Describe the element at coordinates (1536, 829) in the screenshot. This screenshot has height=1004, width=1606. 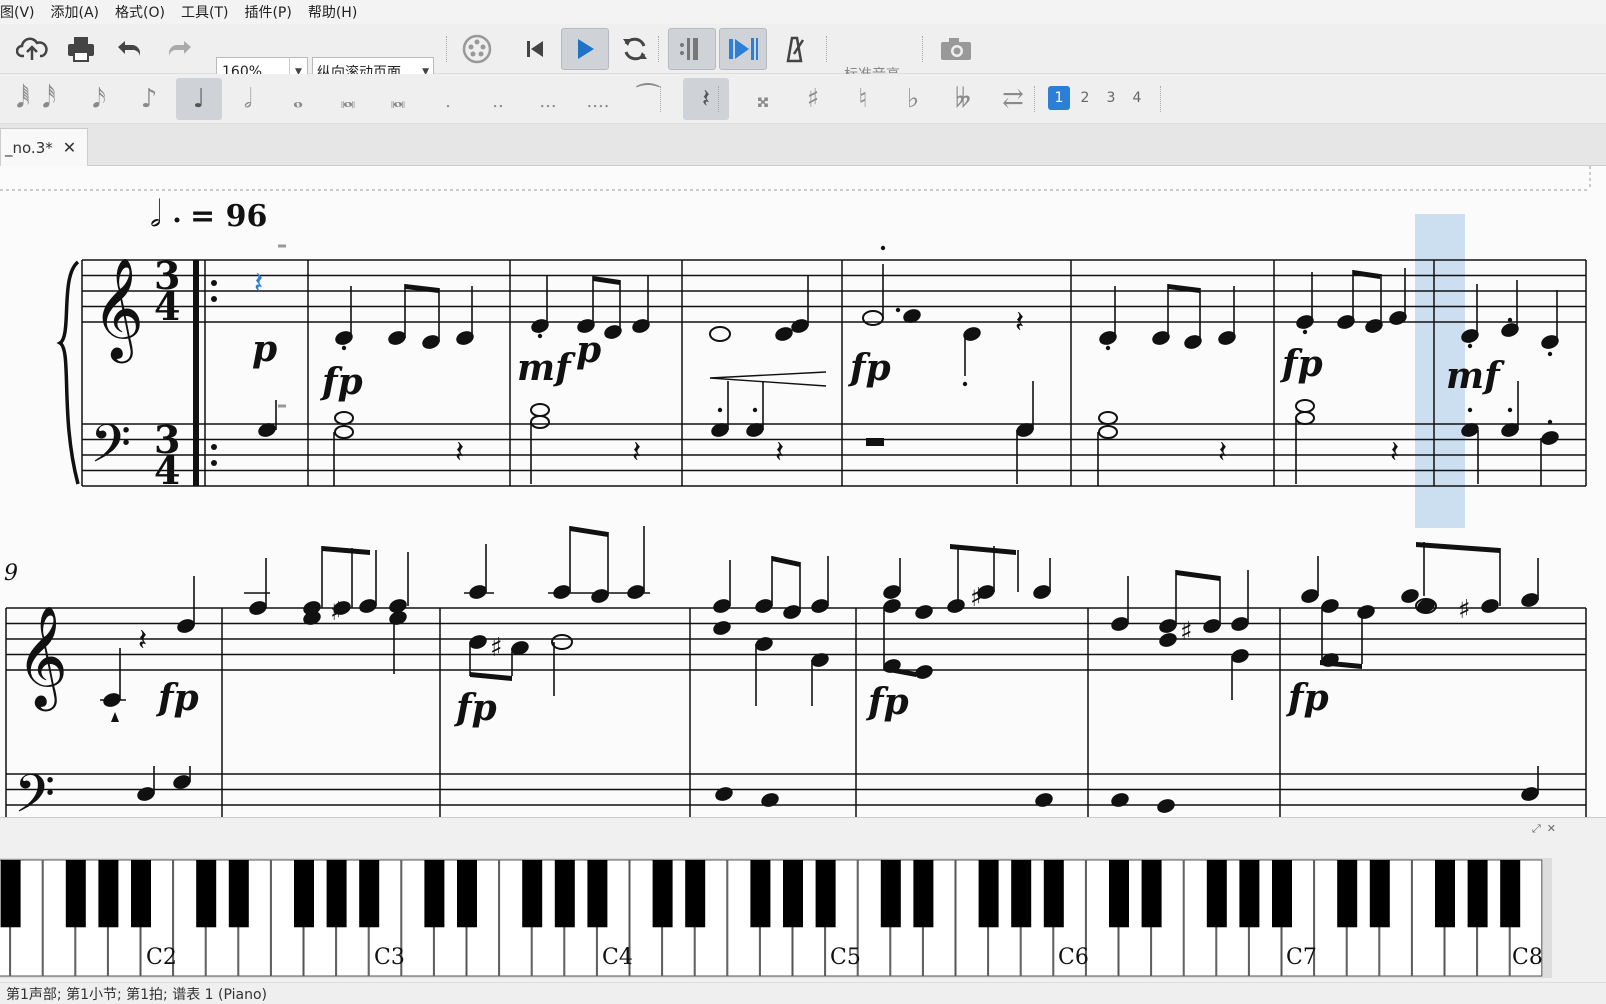
I see `float-icon: ⤢` at that location.